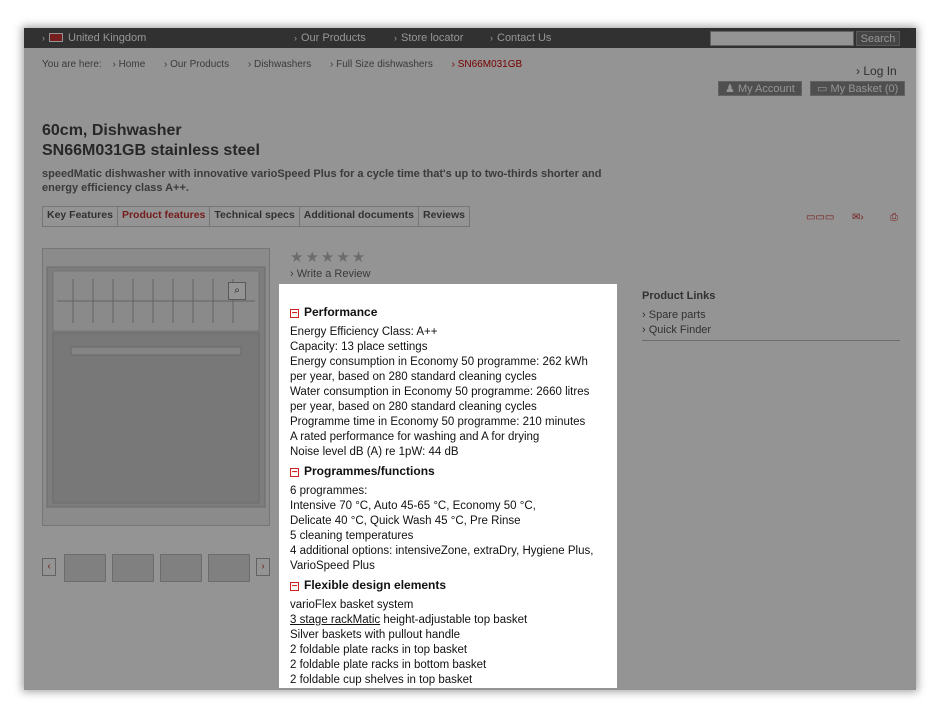 This screenshot has width=940, height=711. Describe the element at coordinates (379, 650) in the screenshot. I see `feature-line: 2 foldable plate racks in top basket` at that location.